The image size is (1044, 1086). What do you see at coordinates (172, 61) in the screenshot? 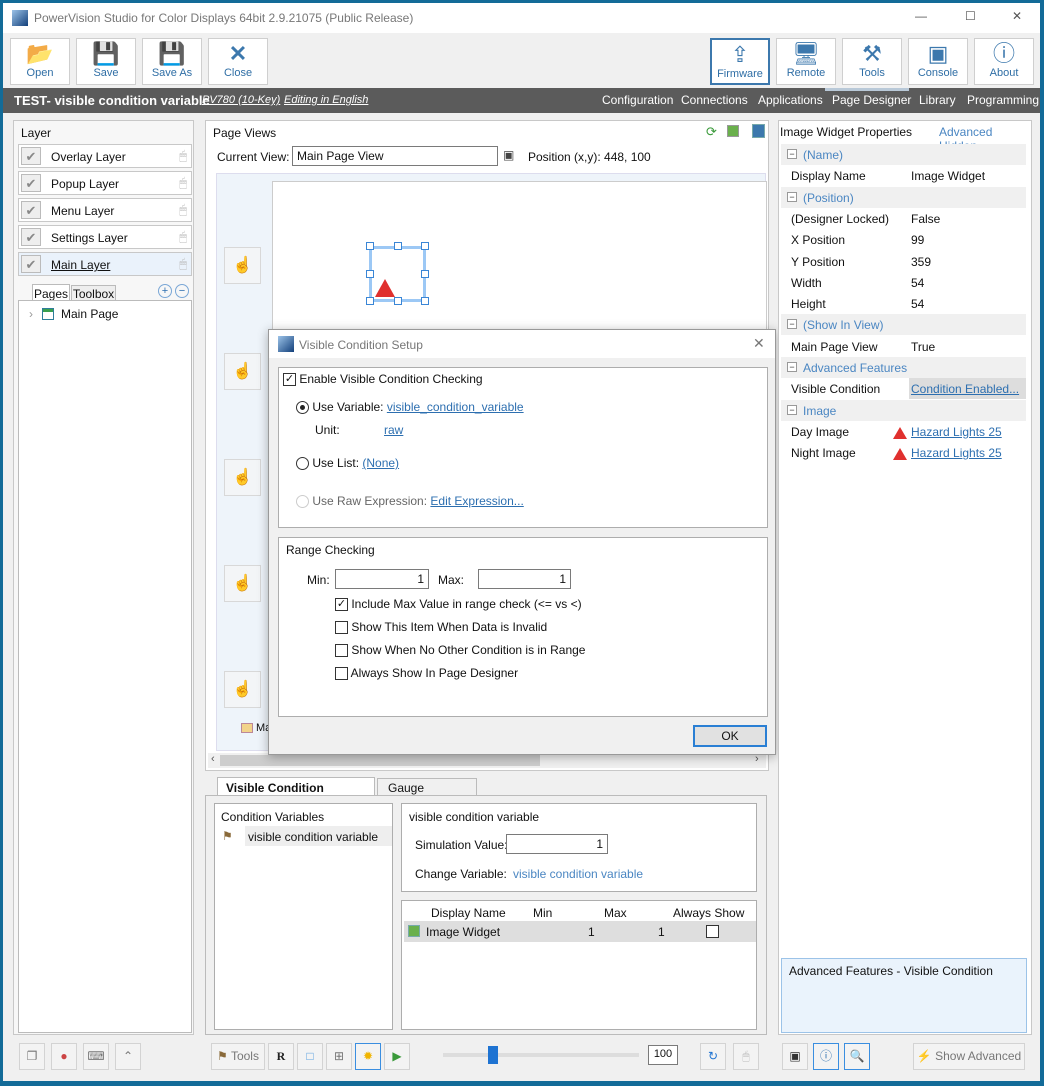
I see `save-as-button: 💾 Save As` at bounding box center [172, 61].